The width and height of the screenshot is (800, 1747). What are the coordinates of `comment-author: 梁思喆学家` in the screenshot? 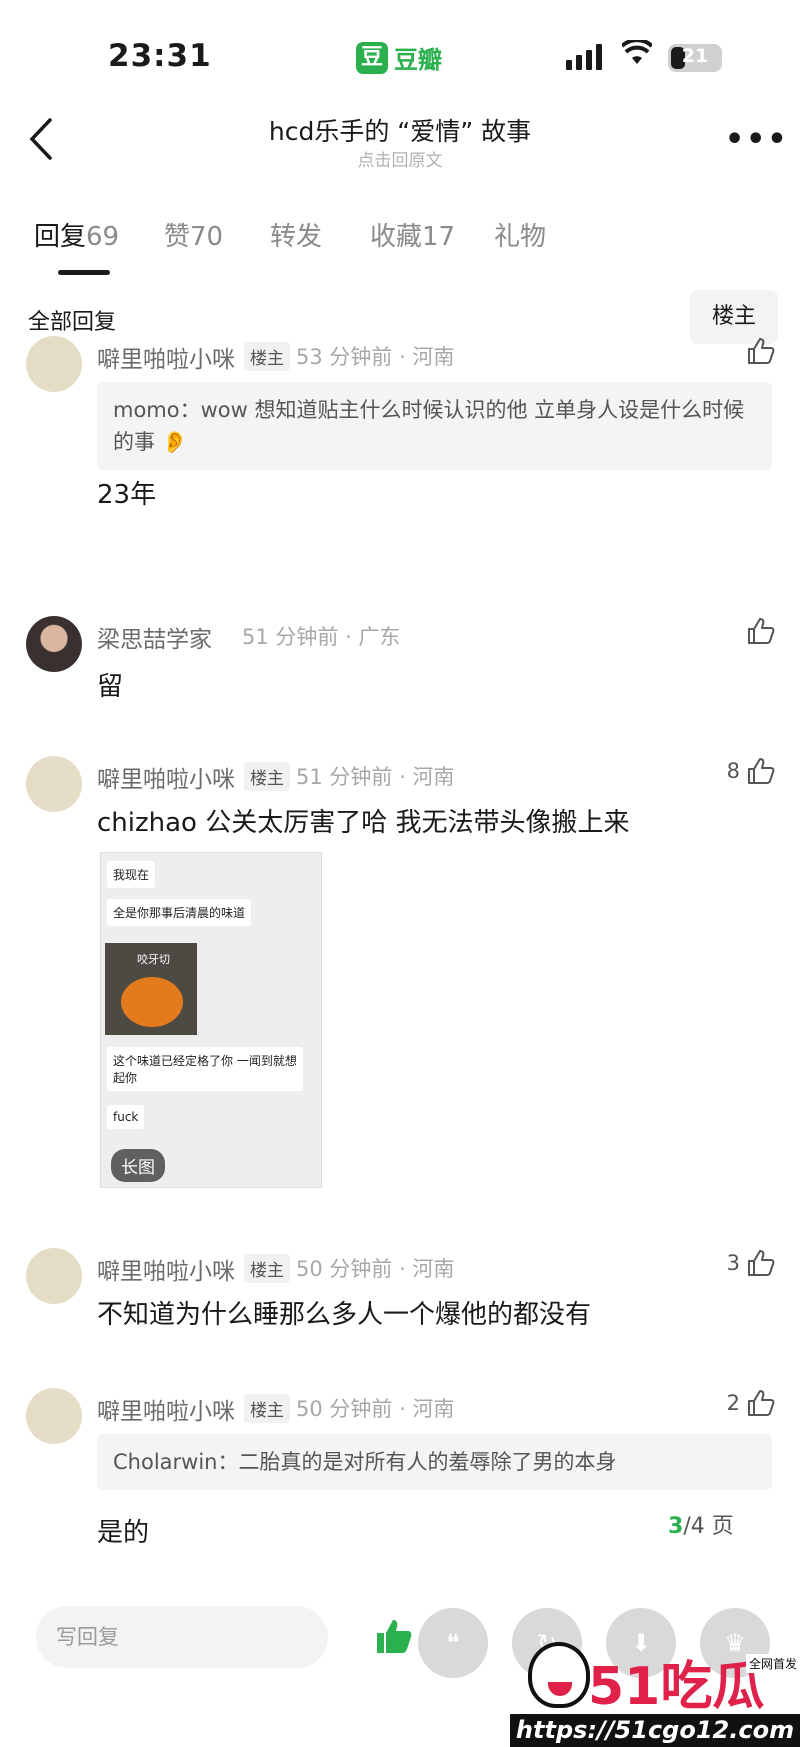 It's located at (154, 637).